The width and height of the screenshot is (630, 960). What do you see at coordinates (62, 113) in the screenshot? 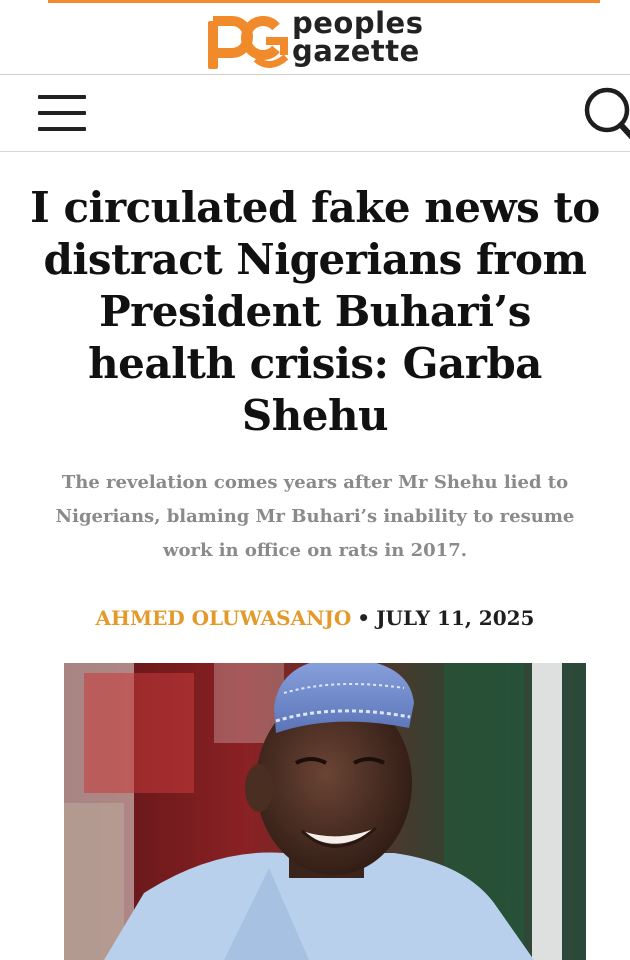
I see `hamburger-menu-icon` at bounding box center [62, 113].